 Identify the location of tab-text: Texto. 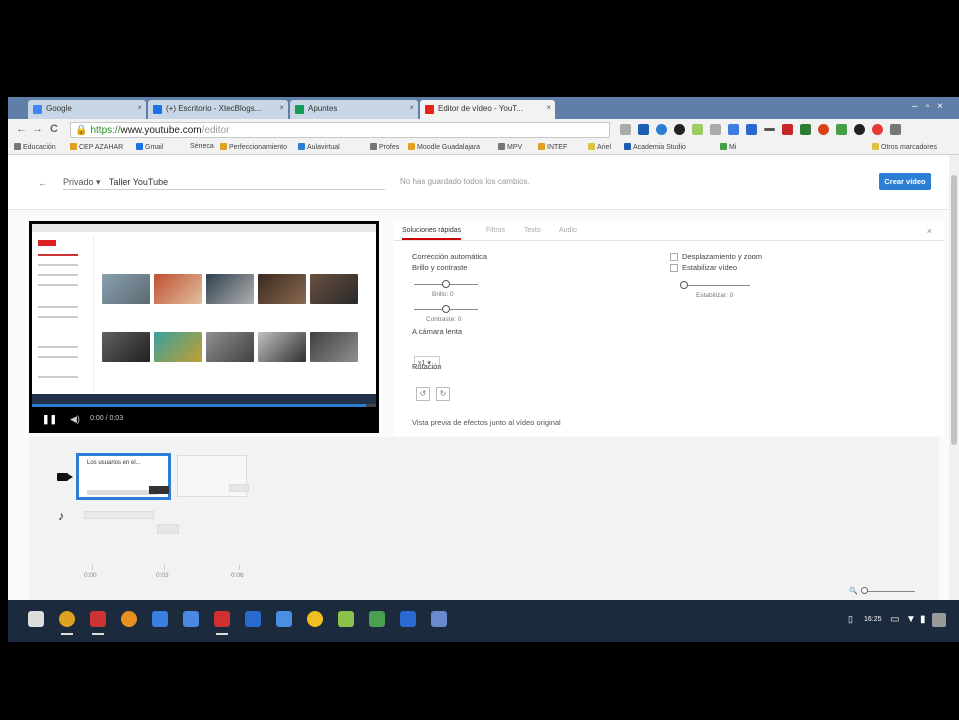
(532, 230).